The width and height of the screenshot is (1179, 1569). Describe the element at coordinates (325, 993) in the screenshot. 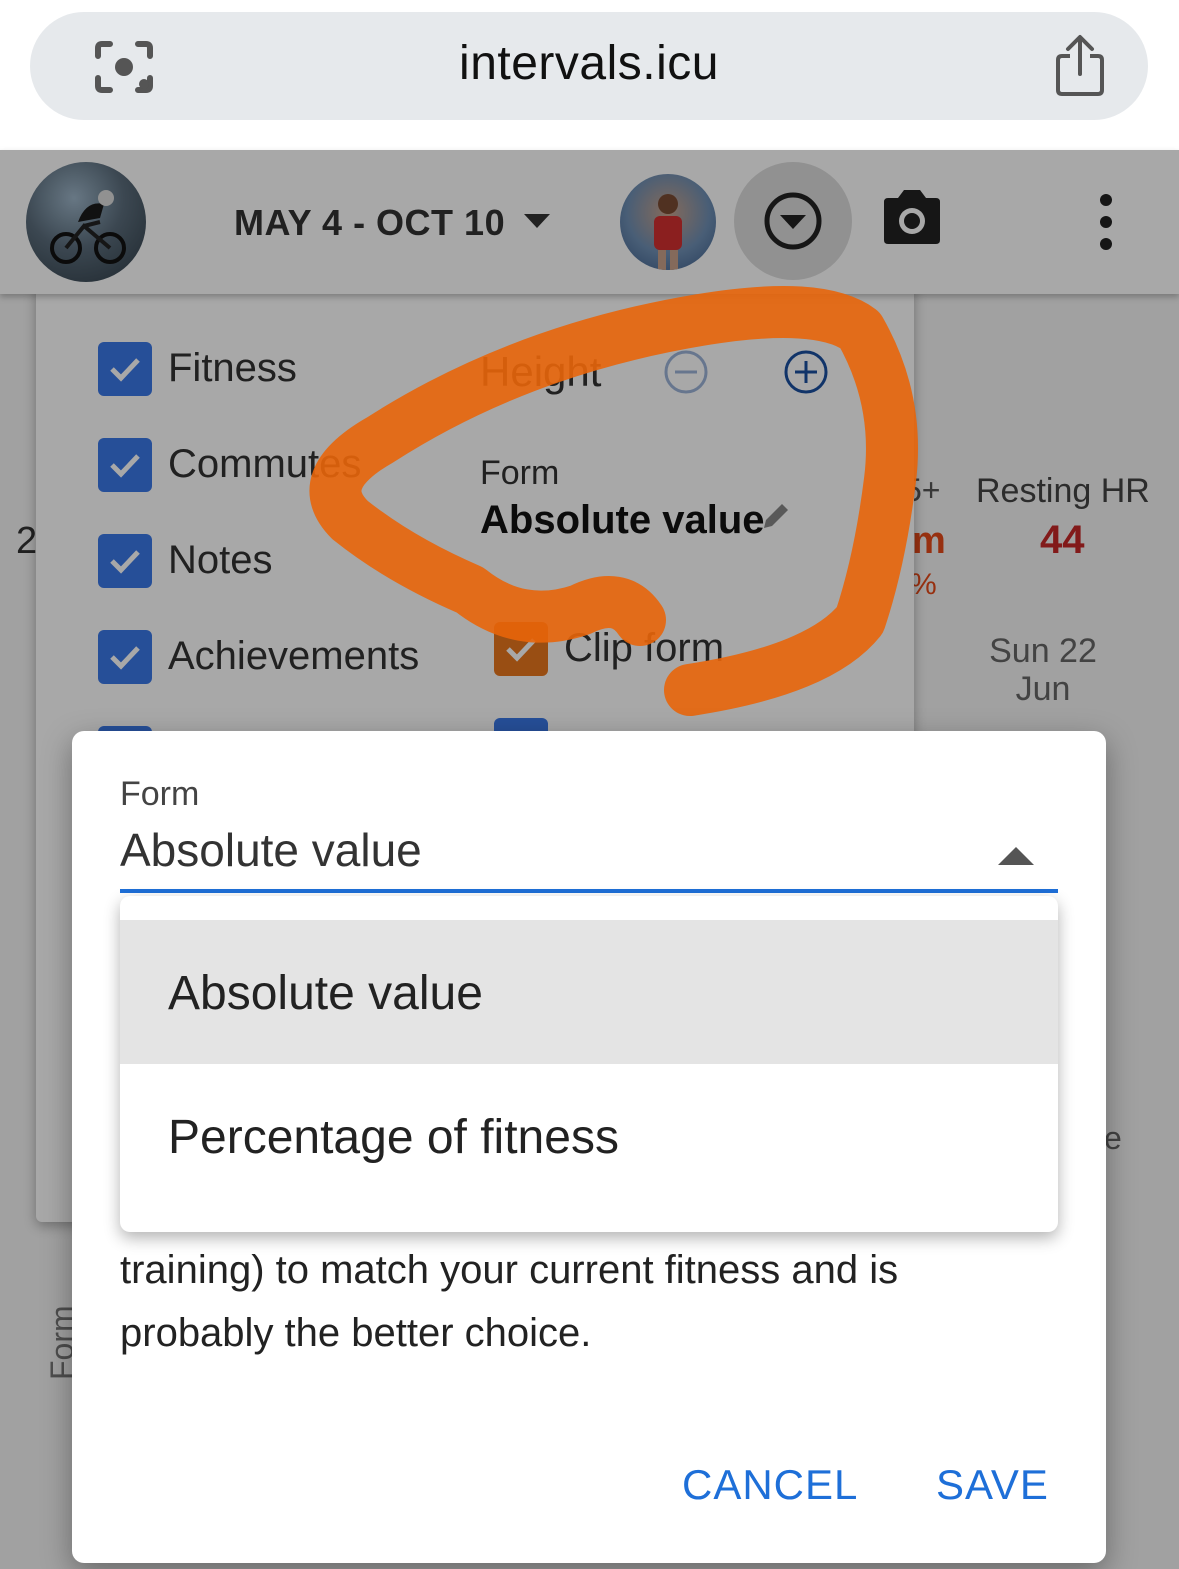

I see `option-label: Absolute value` at that location.